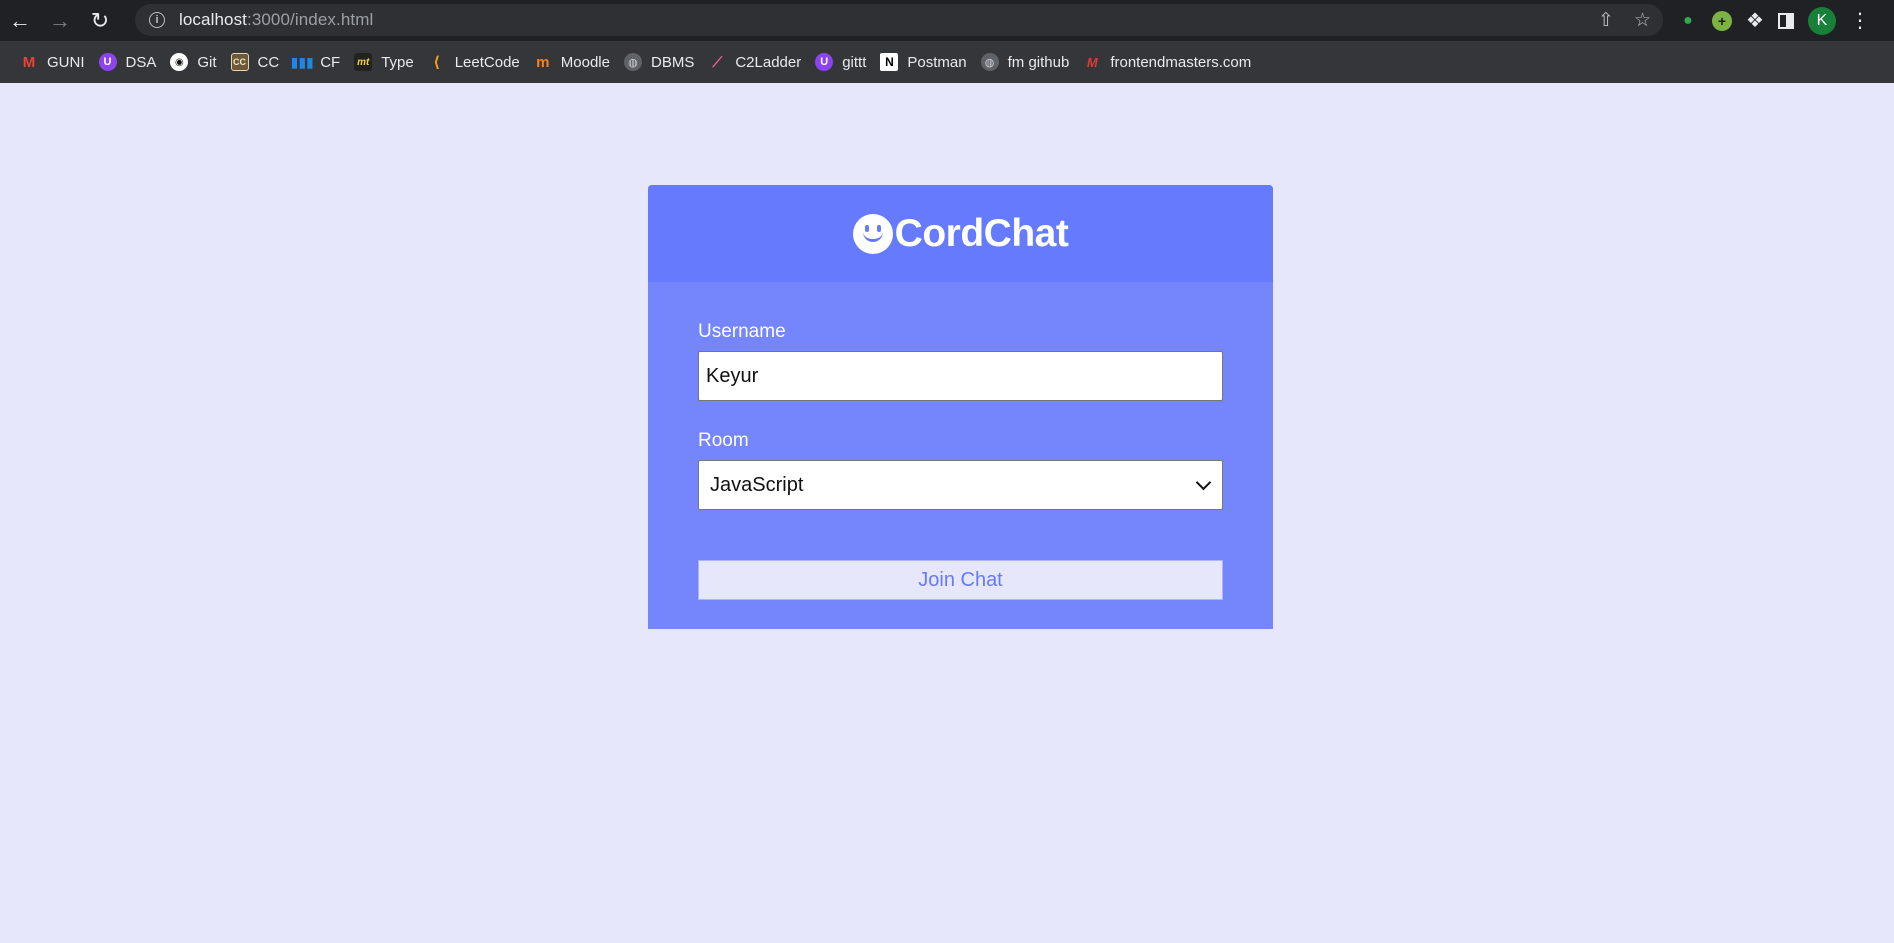 The height and width of the screenshot is (943, 1894). Describe the element at coordinates (1181, 62) in the screenshot. I see `bookmark-label: frontendmasters.com` at that location.